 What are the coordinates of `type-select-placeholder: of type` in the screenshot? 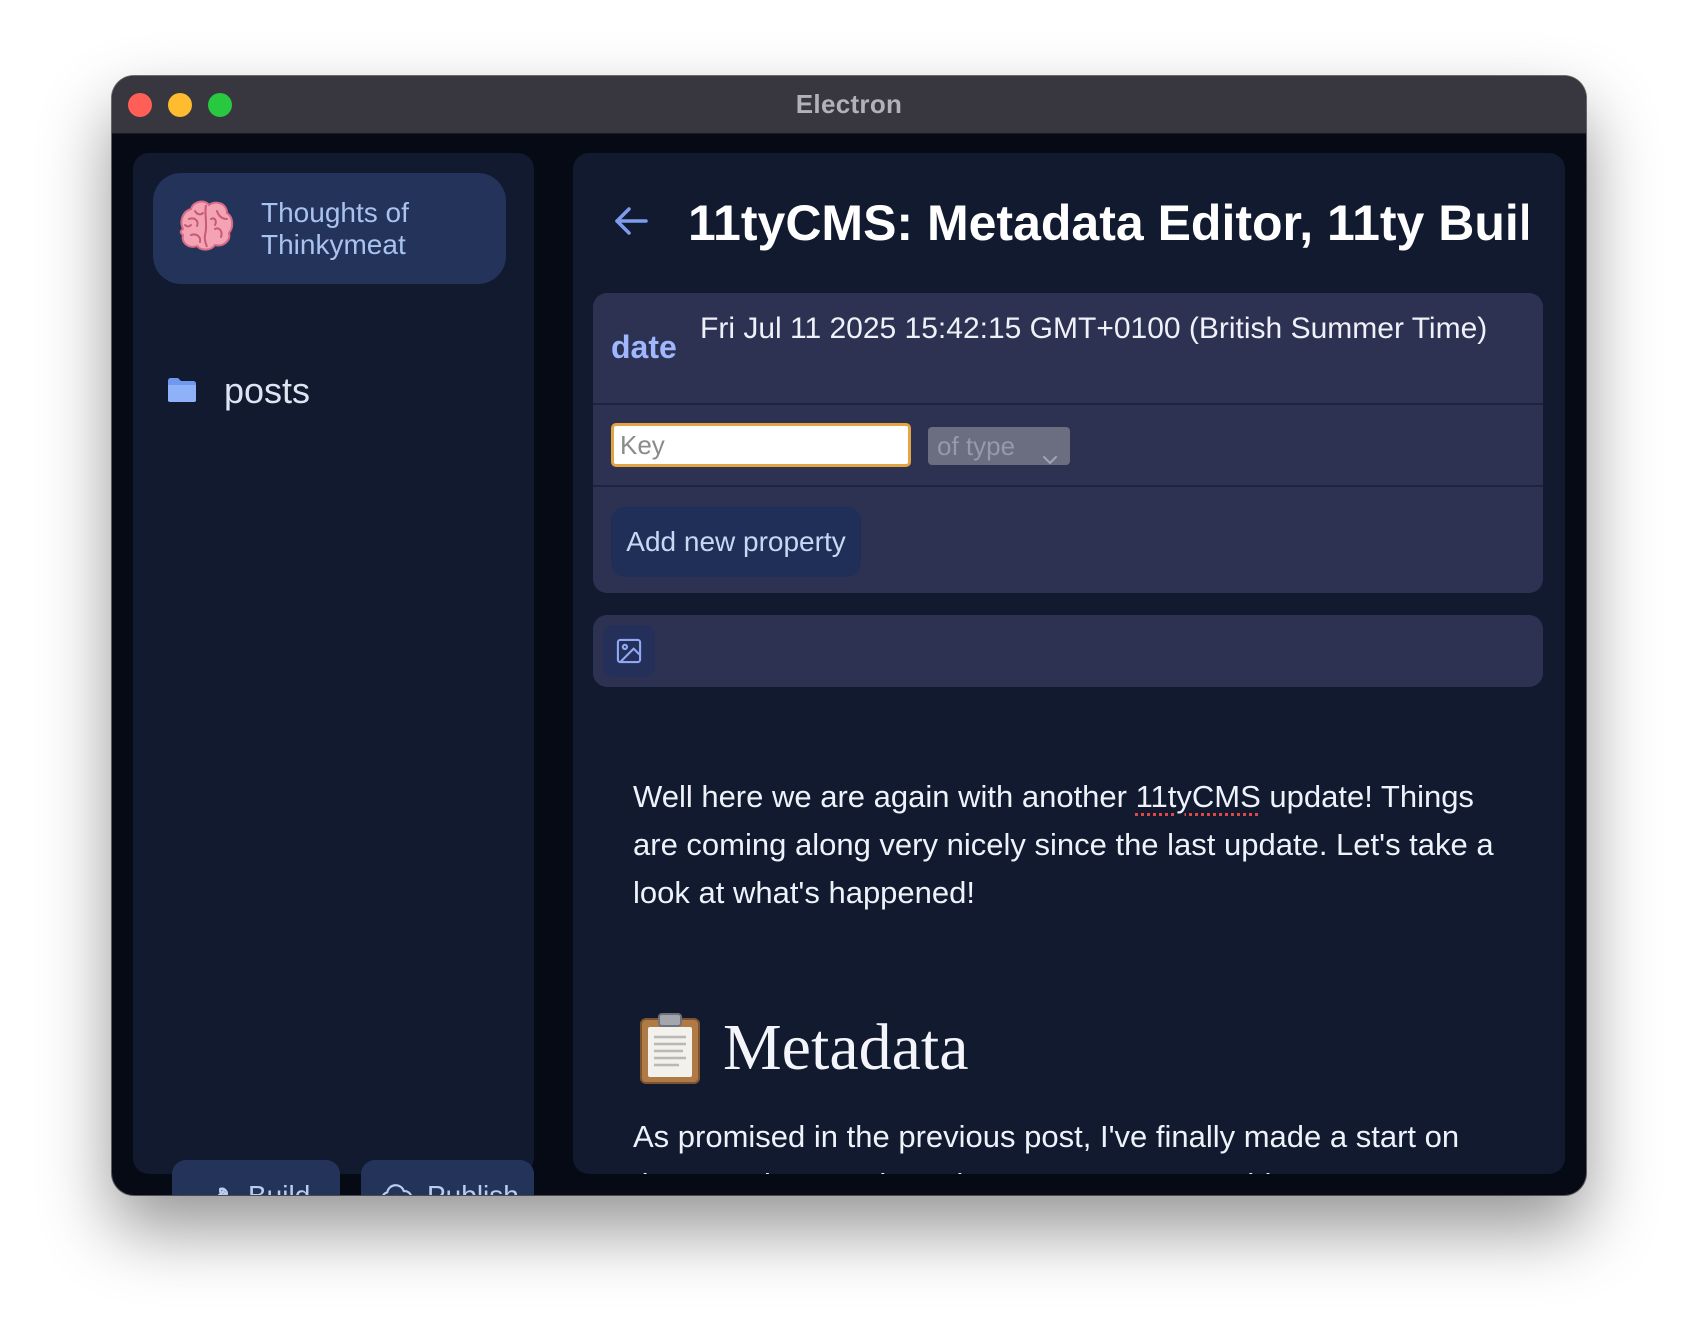 It's located at (976, 446).